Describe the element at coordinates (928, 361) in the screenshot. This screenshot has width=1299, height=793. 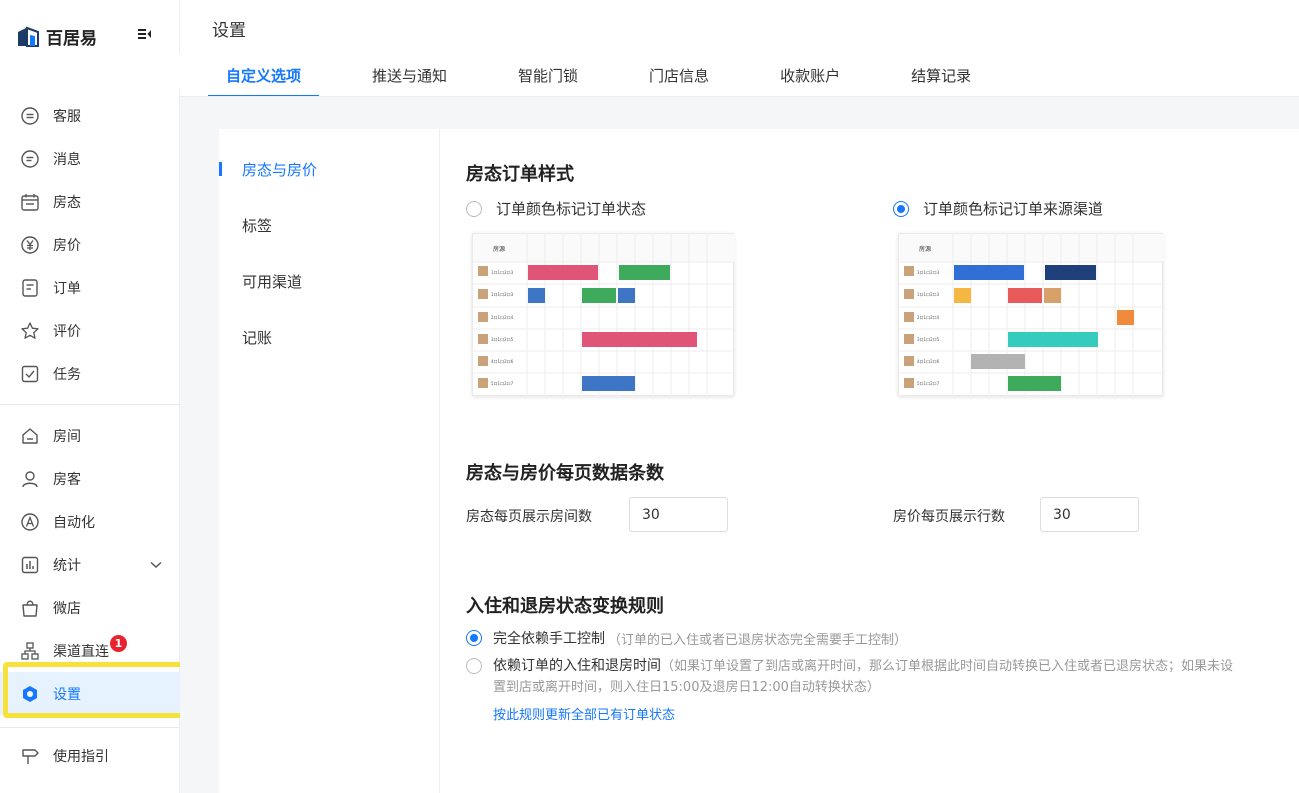
I see `preview-room-label: 4口1口2口6` at that location.